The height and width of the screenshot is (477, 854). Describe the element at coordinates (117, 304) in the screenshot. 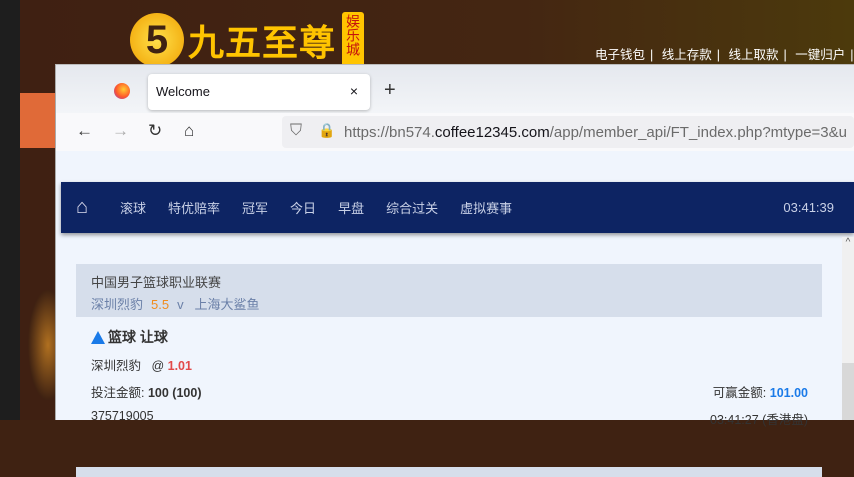

I see `home-team: 深圳烈豹` at that location.